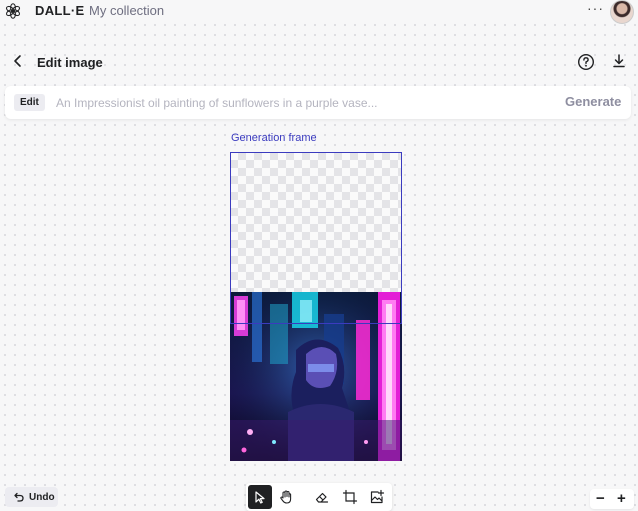 This screenshot has width=638, height=511. Describe the element at coordinates (13, 11) in the screenshot. I see `openai-logo-icon` at that location.